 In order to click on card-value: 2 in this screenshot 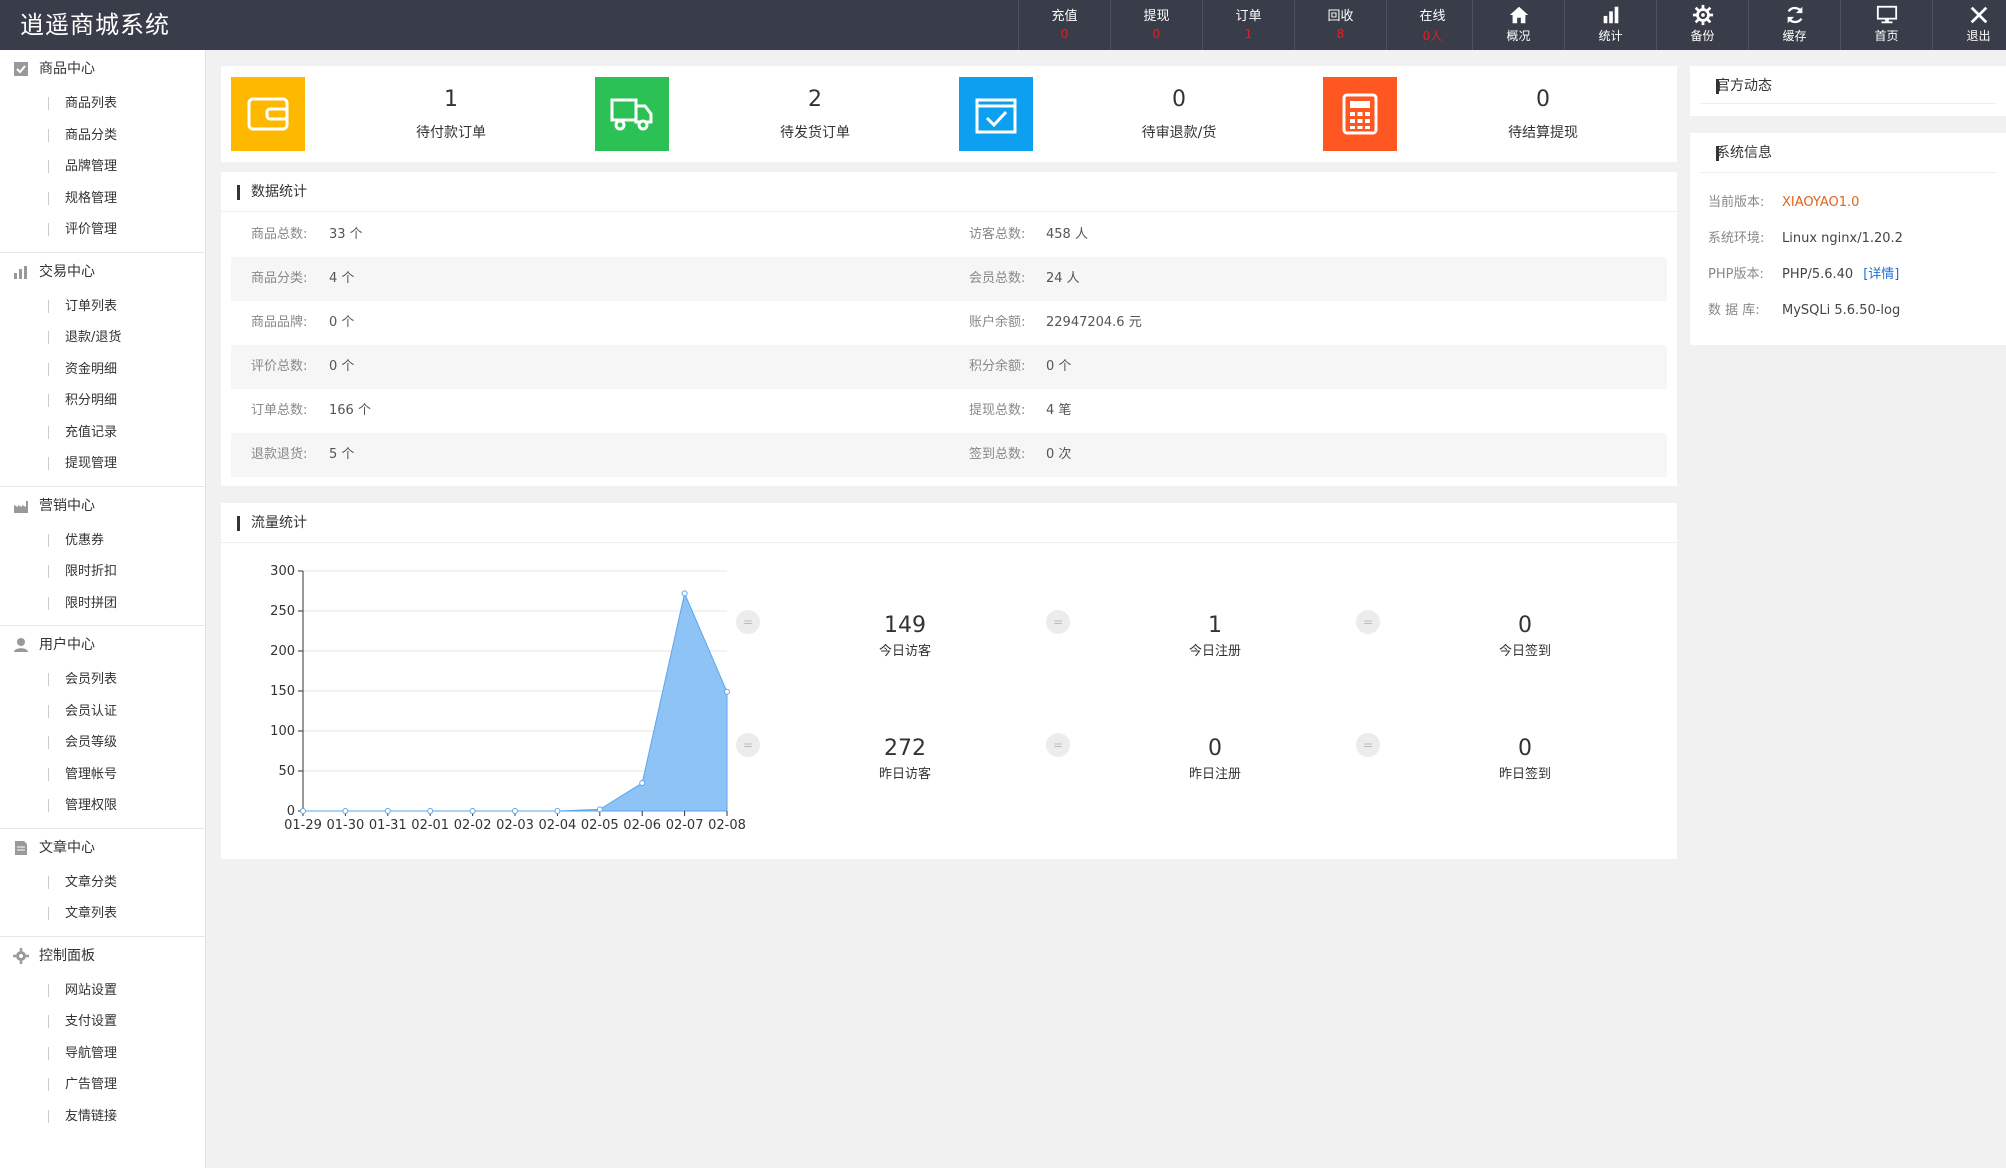, I will do `click(815, 99)`.